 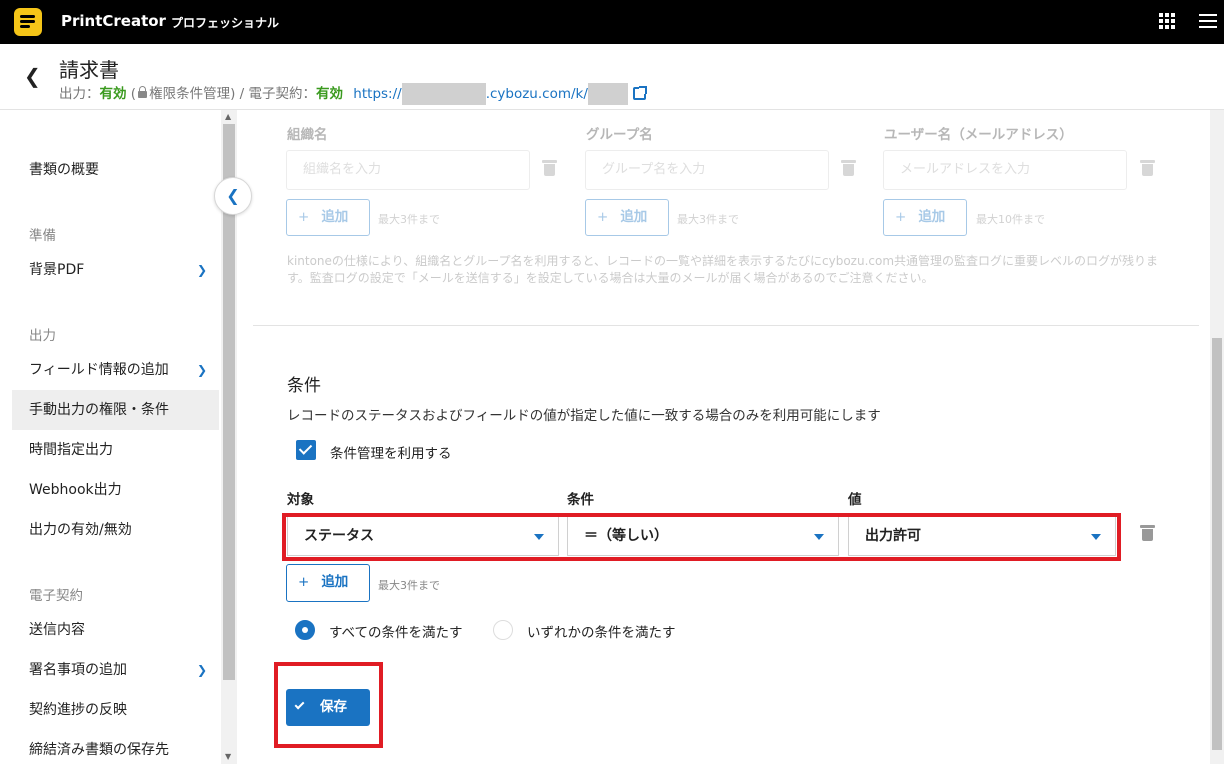 I want to click on column-header-value: 値, so click(x=855, y=500).